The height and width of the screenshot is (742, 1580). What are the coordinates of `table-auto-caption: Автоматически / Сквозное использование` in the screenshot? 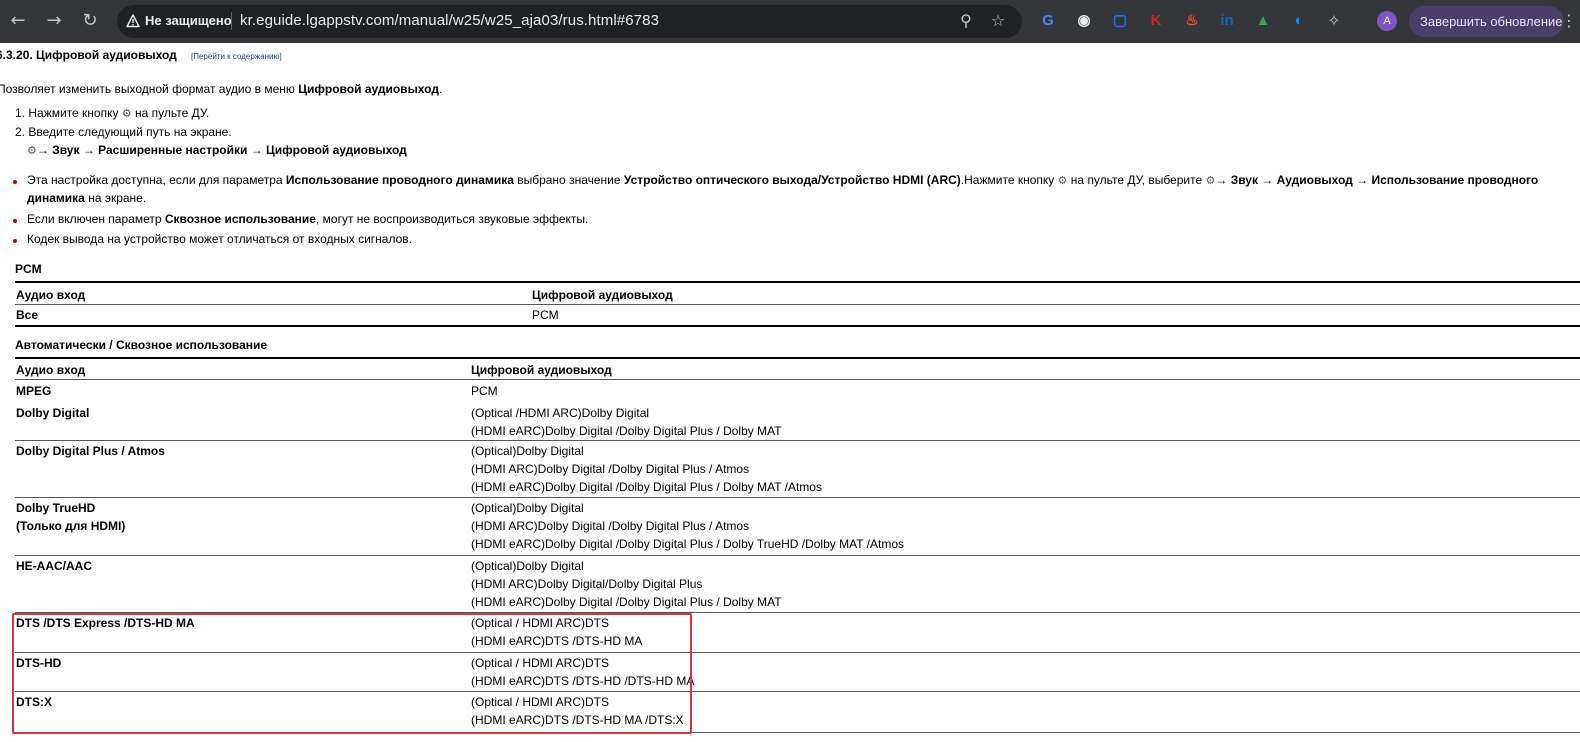 It's located at (141, 345).